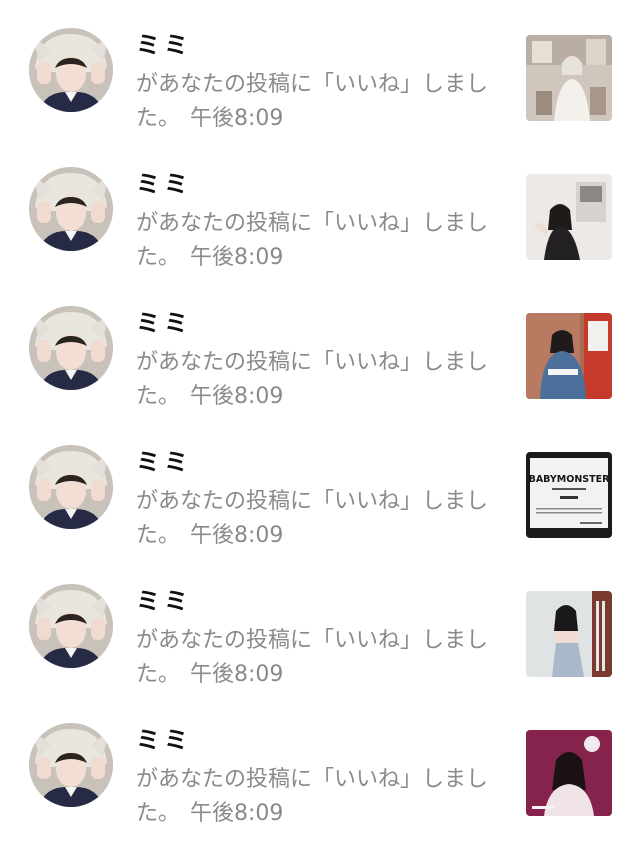 This screenshot has width=640, height=853. I want to click on thumbnail-text: BABYMONSTER, so click(569, 479).